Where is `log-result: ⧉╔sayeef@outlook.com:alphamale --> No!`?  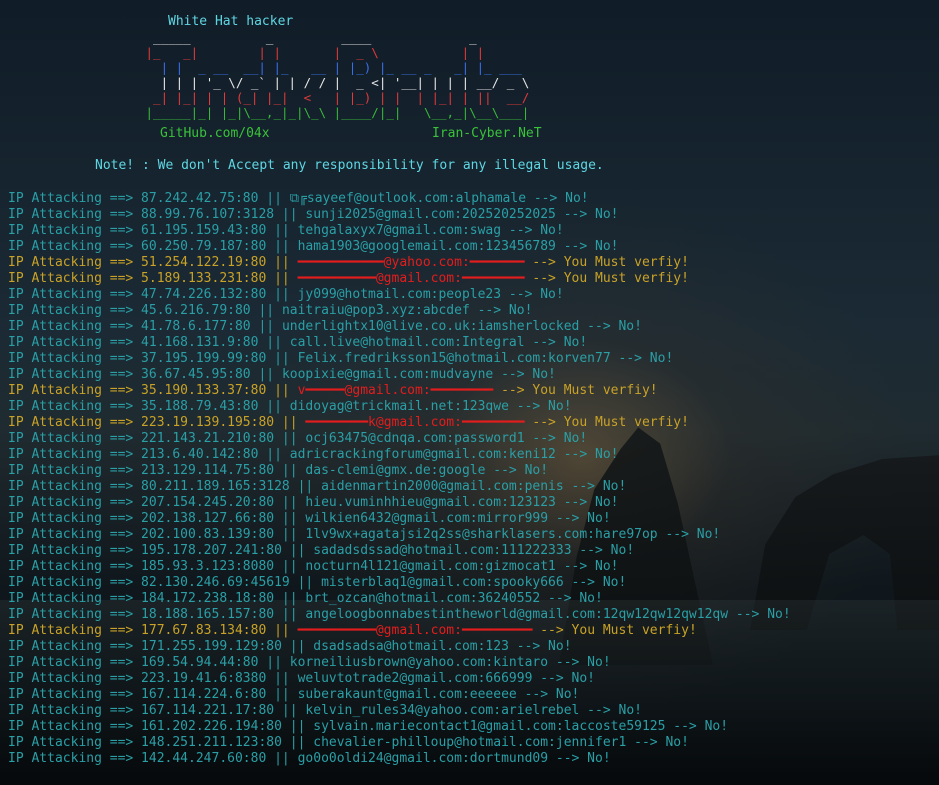
log-result: ⧉╔sayeef@outlook.com:alphamale --> No! is located at coordinates (439, 198).